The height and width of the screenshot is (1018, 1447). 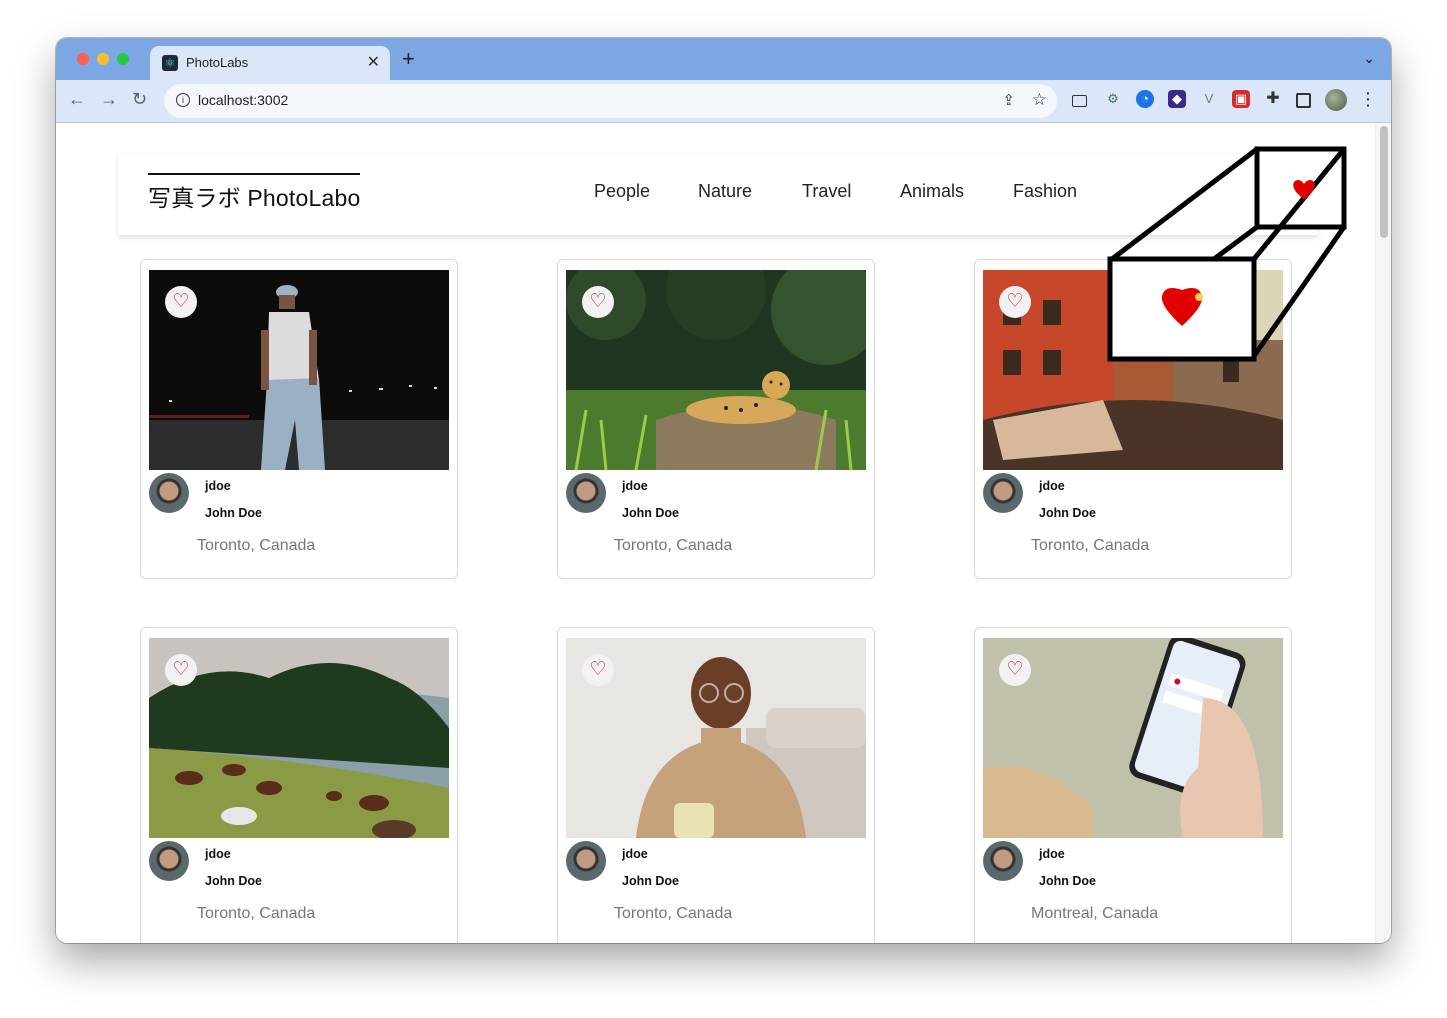 I want to click on react-icon: ⚛, so click(x=170, y=63).